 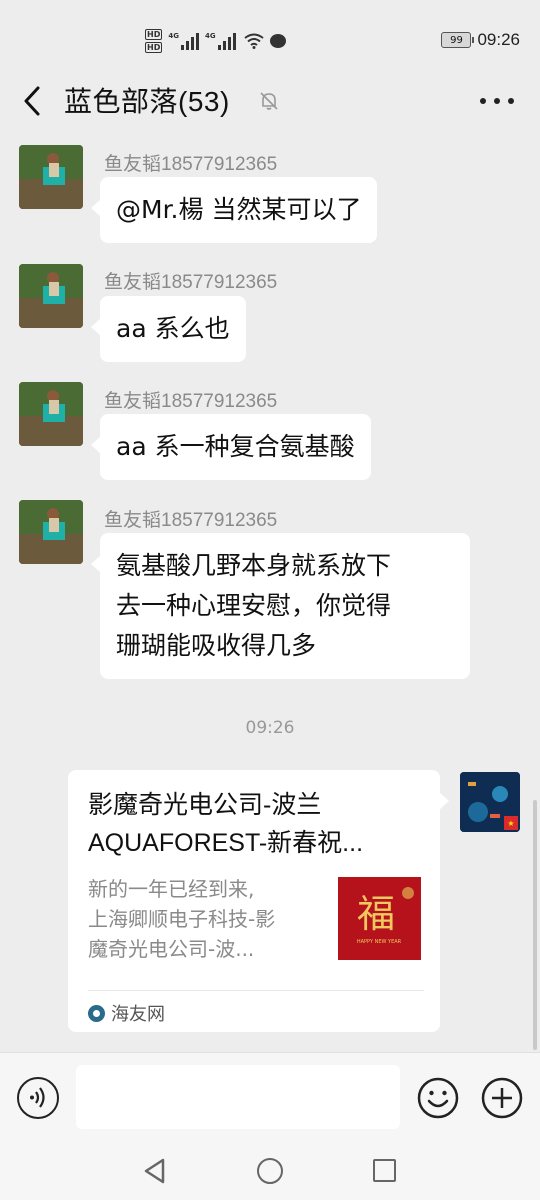 I want to click on signal-icon-2: 4G, so click(x=220, y=41).